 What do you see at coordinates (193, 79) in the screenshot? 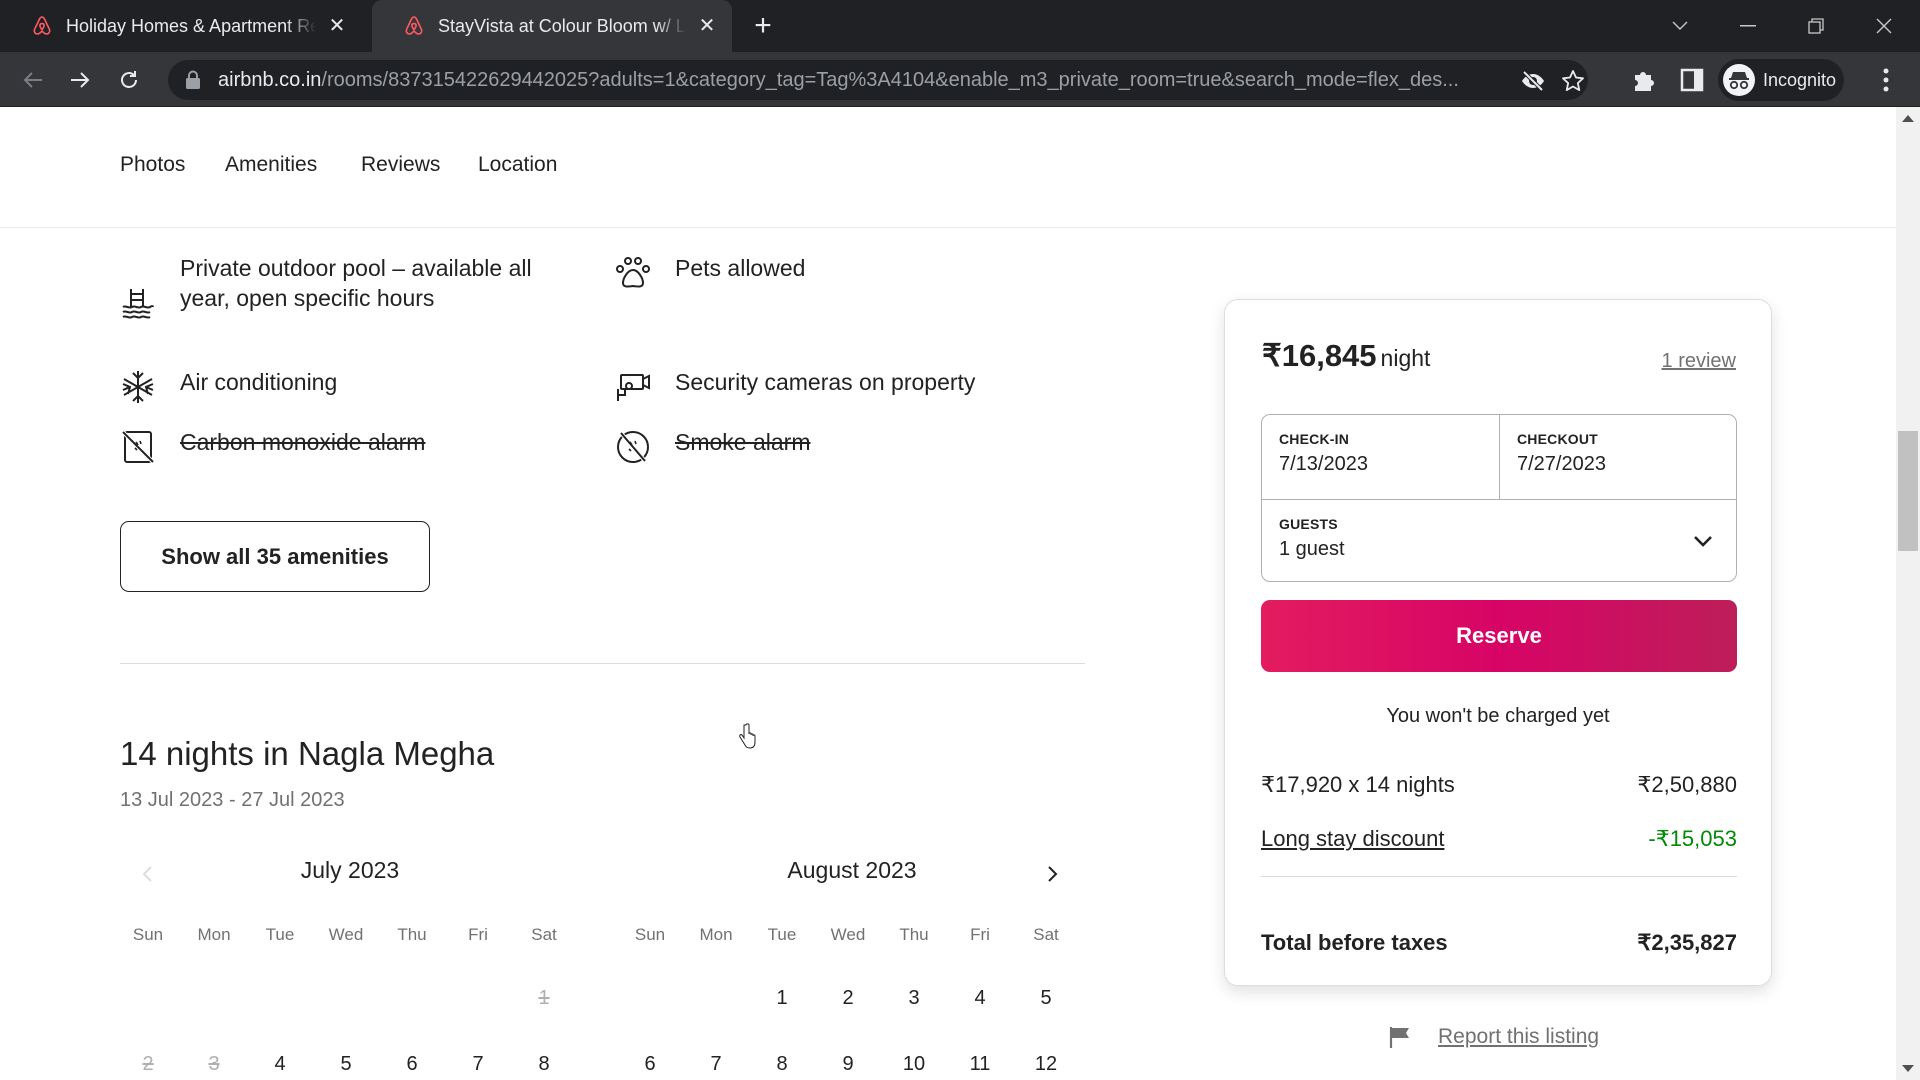
I see `lock-icon` at bounding box center [193, 79].